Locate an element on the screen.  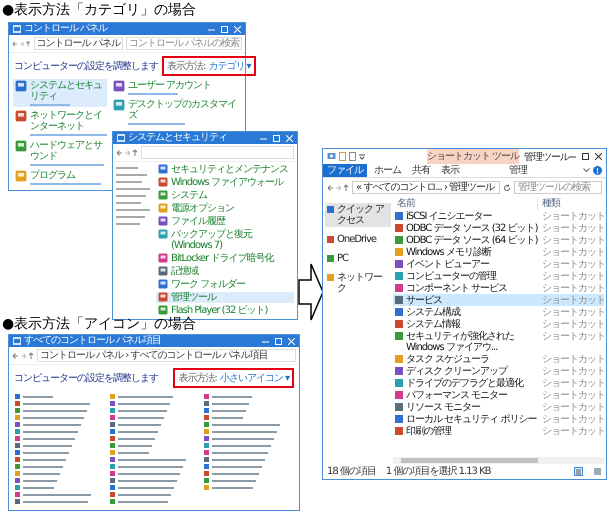
window-title: システムとセキュリティ is located at coordinates (178, 138).